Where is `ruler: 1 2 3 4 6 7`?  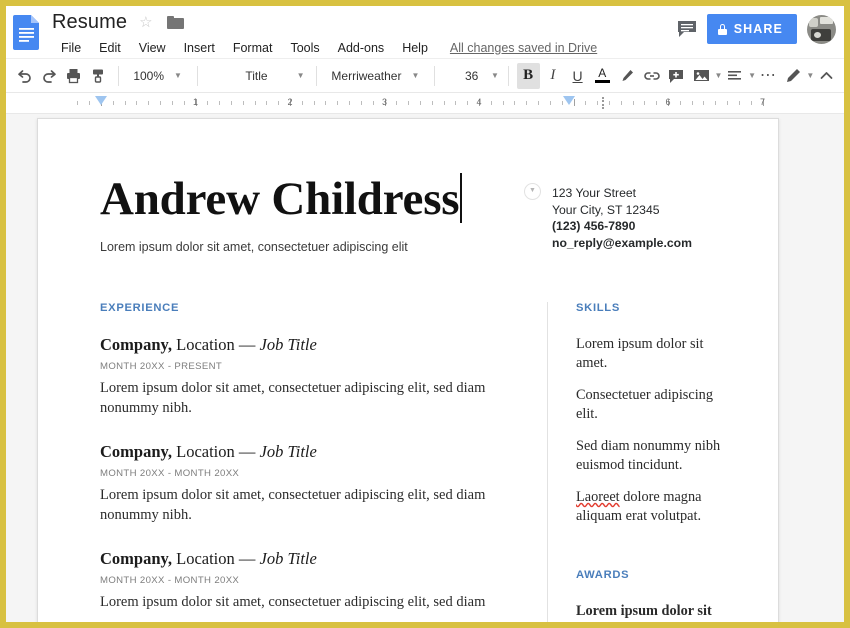
ruler: 1 2 3 4 6 7 is located at coordinates (425, 103).